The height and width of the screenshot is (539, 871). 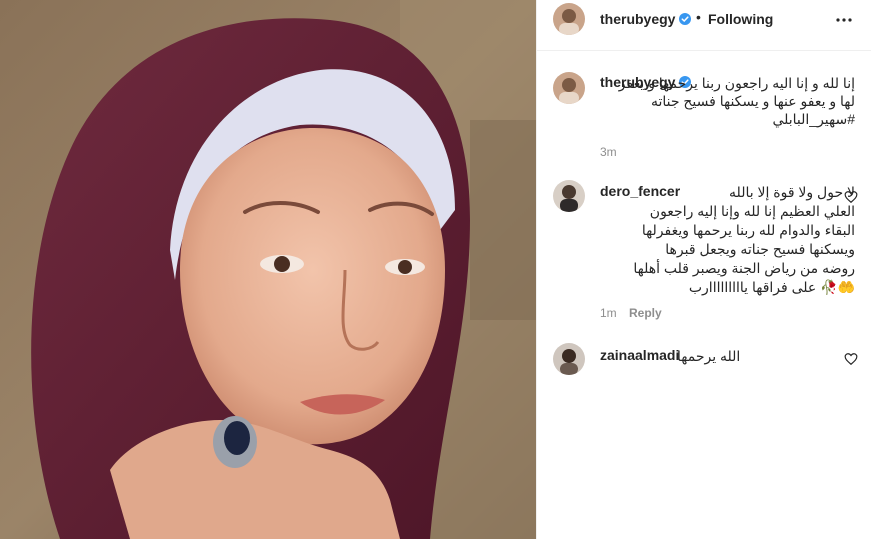 What do you see at coordinates (637, 19) in the screenshot?
I see `author-username: therubyegy` at bounding box center [637, 19].